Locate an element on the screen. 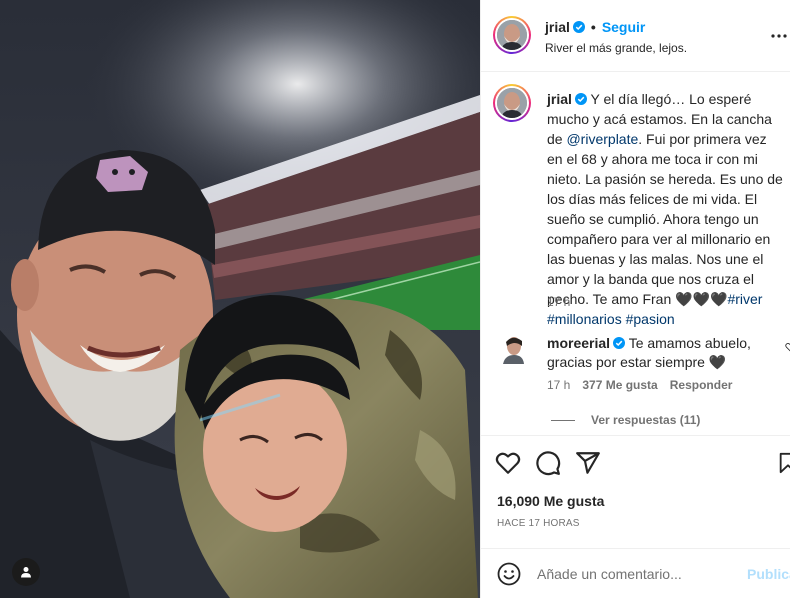 The height and width of the screenshot is (598, 790). comment-timestamp: 17 h is located at coordinates (558, 385).